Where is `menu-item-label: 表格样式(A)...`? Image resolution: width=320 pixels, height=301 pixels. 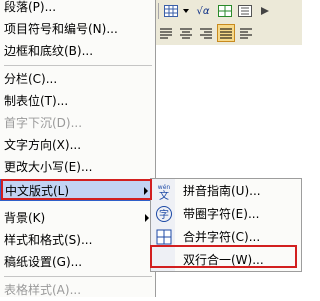 menu-item-label: 表格样式(A)... is located at coordinates (43, 290).